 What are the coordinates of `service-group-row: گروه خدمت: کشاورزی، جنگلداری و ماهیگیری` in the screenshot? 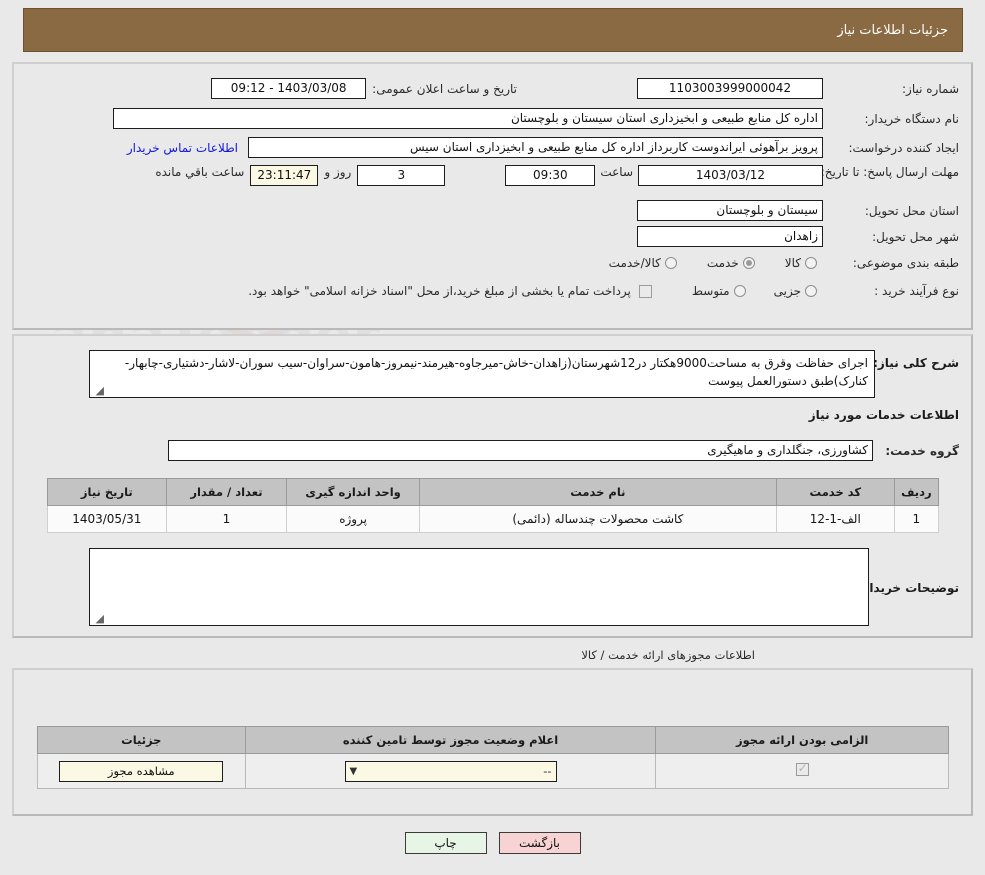 It's located at (563, 450).